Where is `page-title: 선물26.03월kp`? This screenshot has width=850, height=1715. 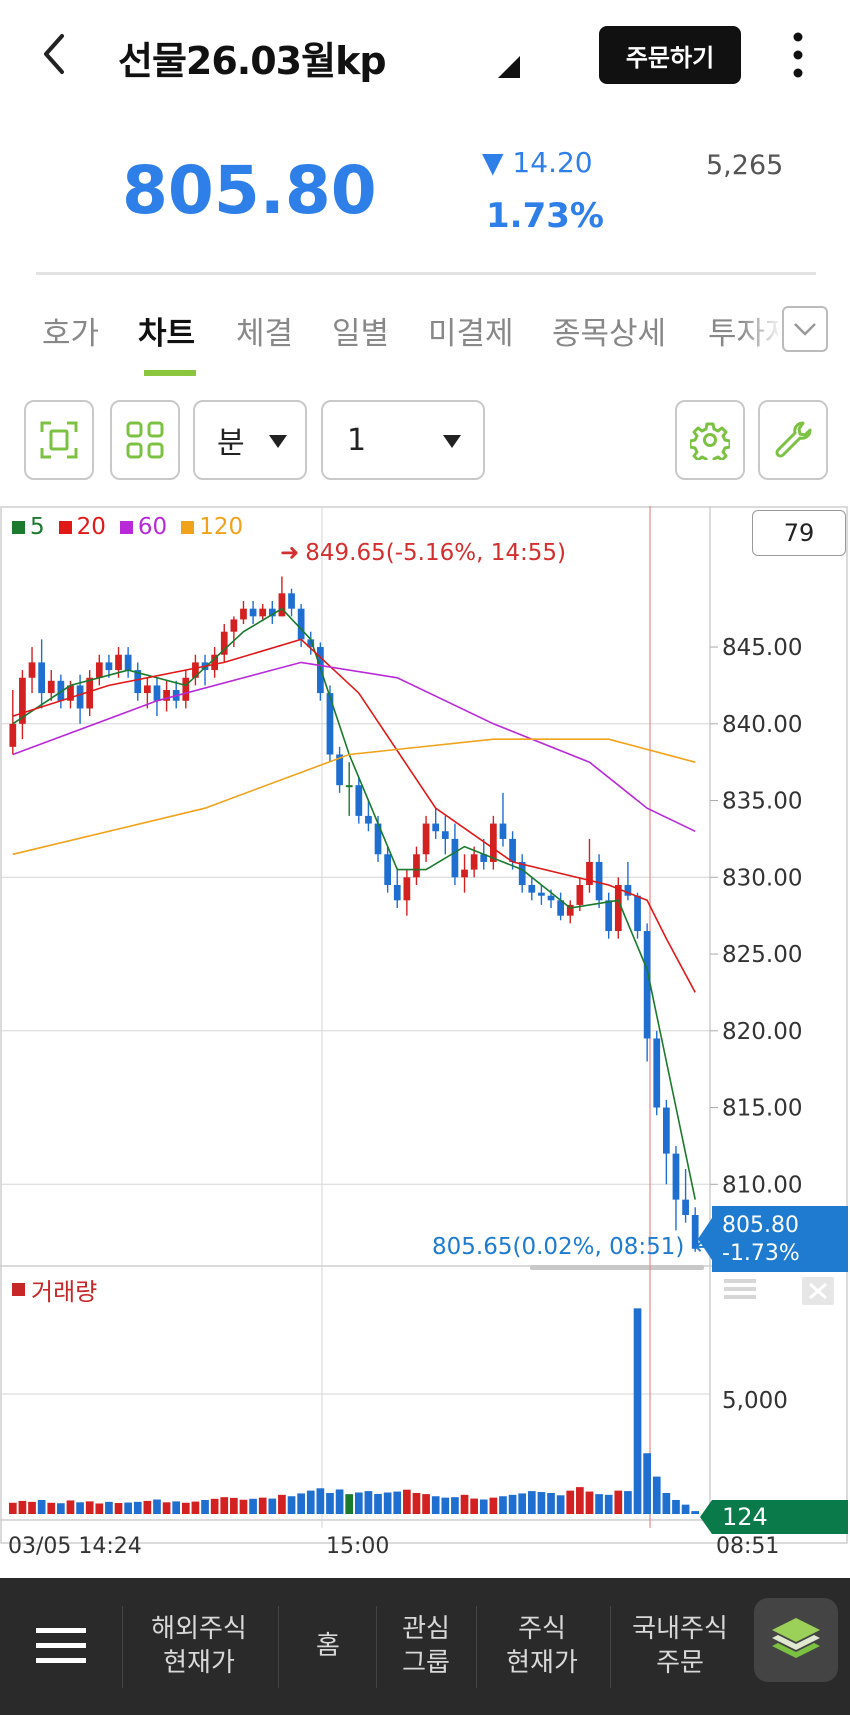
page-title: 선물26.03월kp is located at coordinates (252, 57).